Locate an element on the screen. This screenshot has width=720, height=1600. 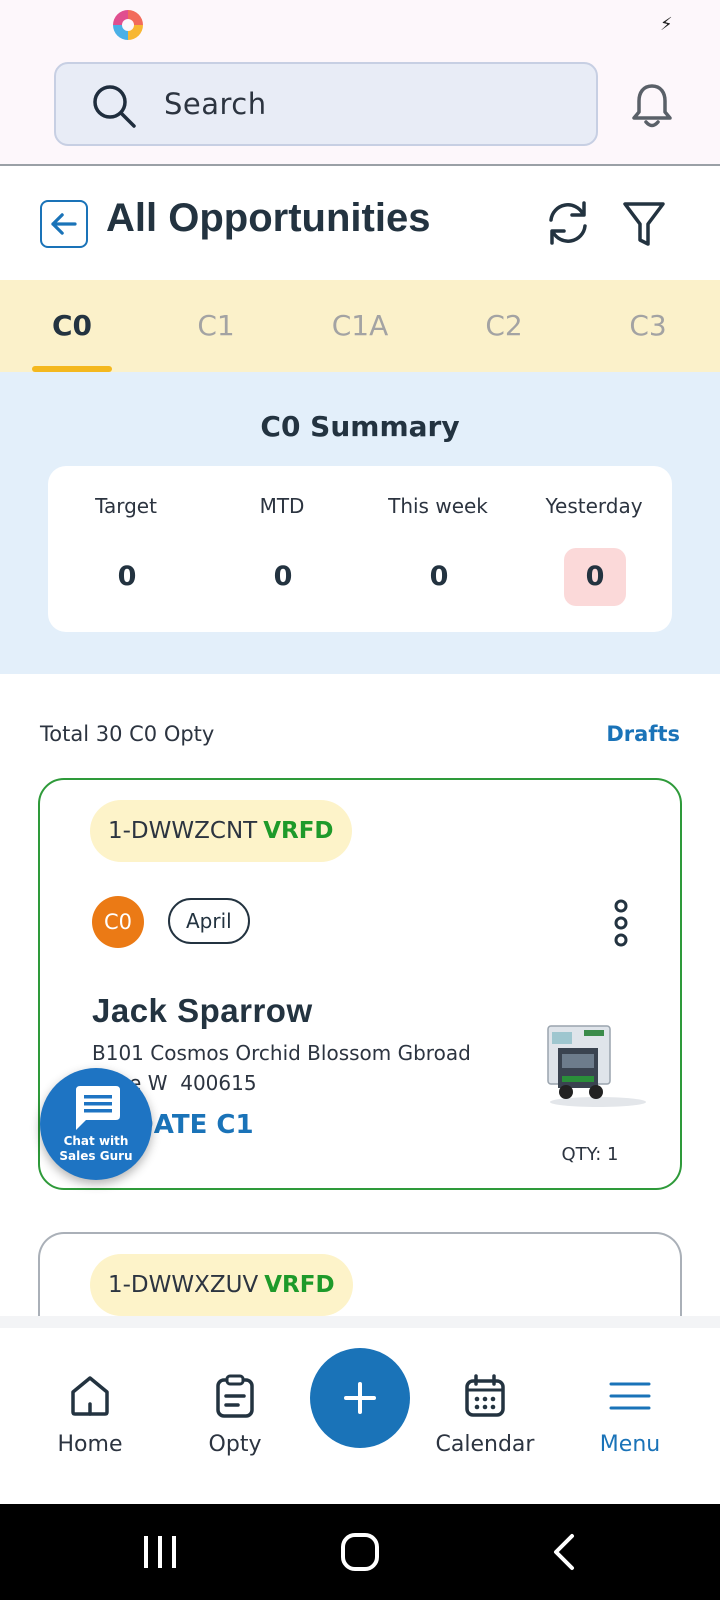
tab-c3: C3 is located at coordinates (648, 326).